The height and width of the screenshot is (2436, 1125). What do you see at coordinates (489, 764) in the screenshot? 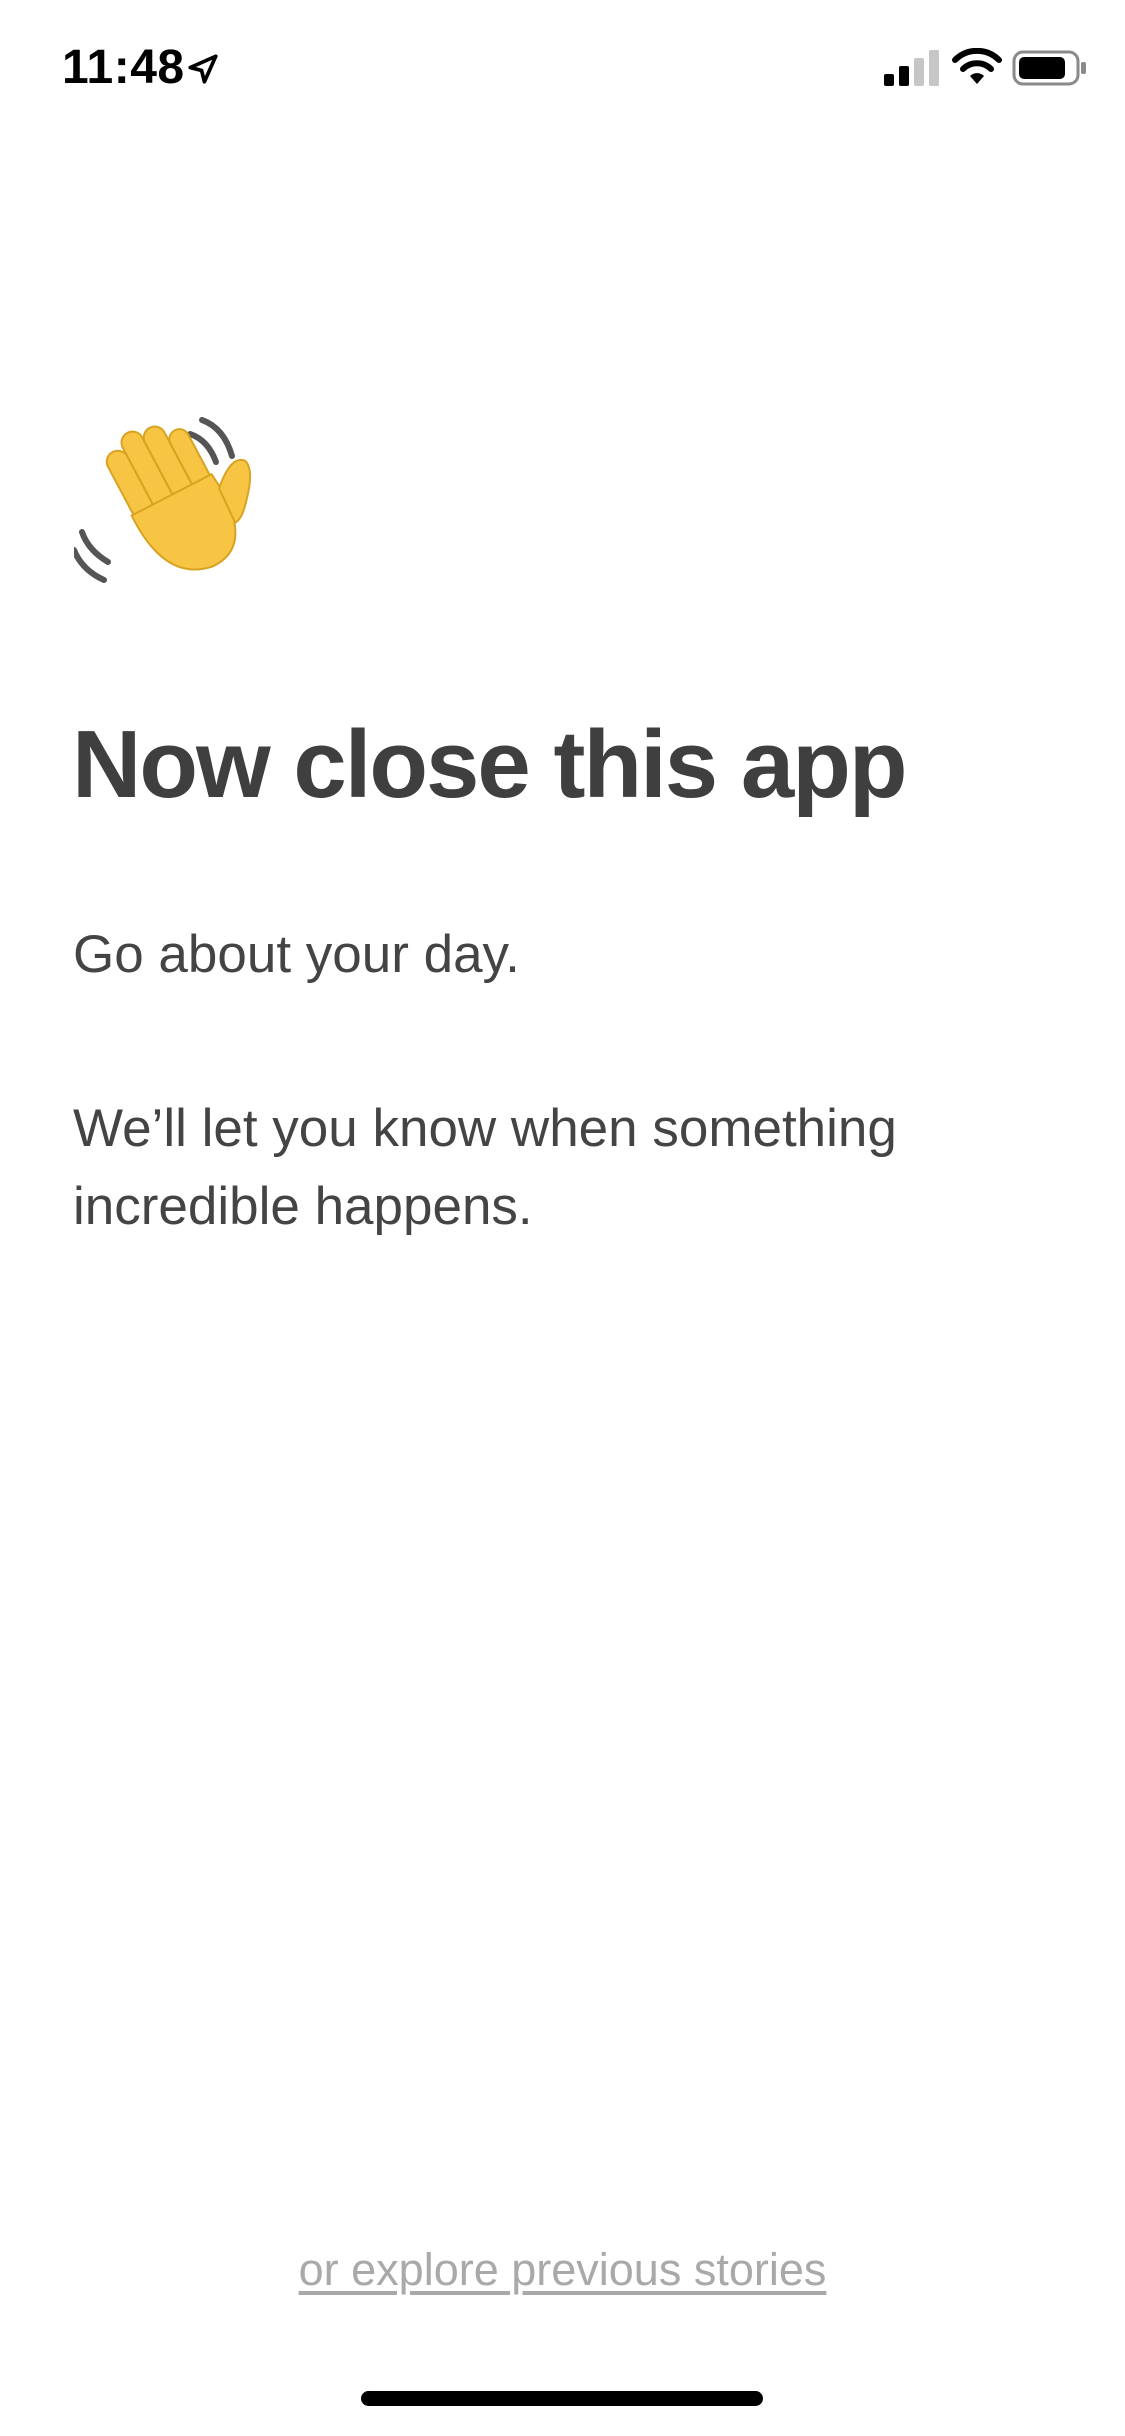
I see `page-title: Now close this app` at bounding box center [489, 764].